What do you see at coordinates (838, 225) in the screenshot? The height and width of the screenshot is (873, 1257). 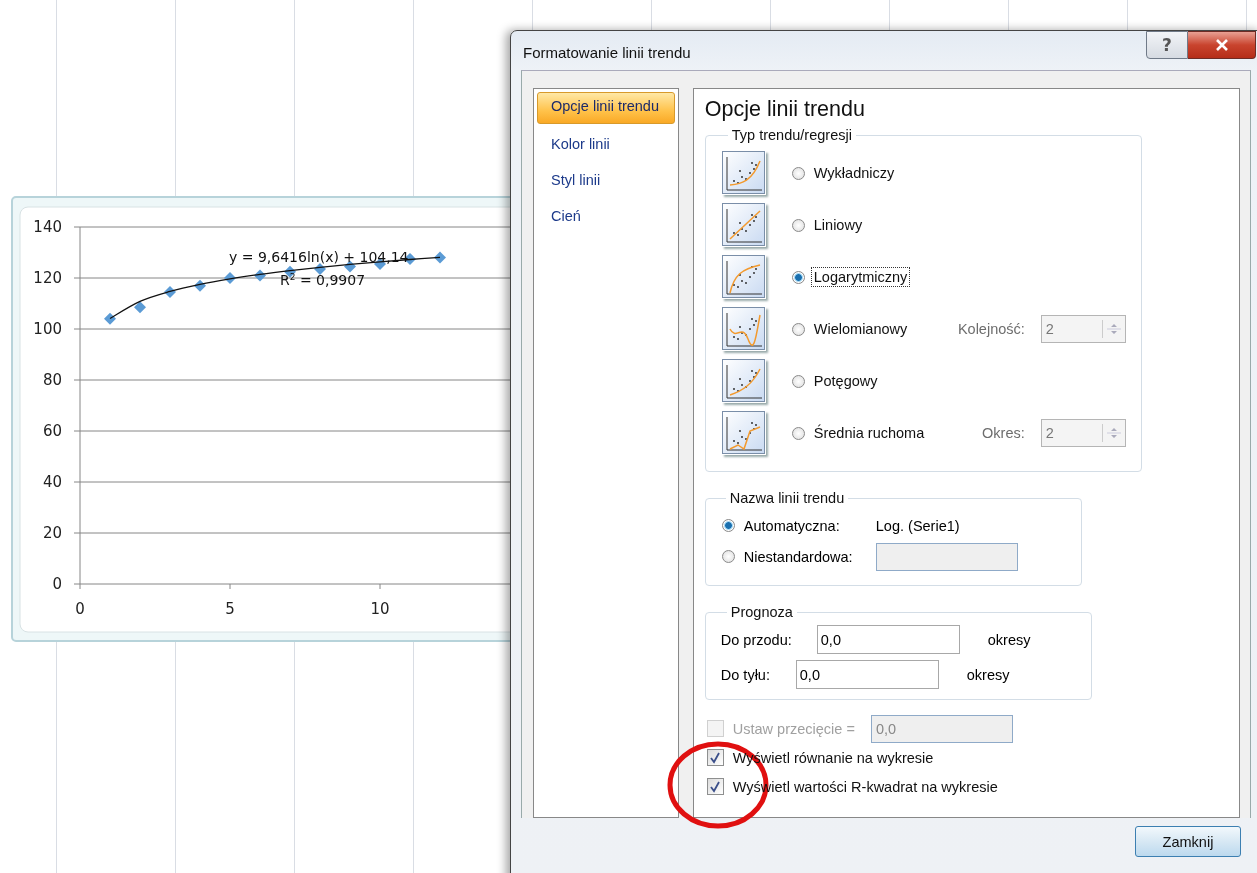 I see `radio-label: Liniowy` at bounding box center [838, 225].